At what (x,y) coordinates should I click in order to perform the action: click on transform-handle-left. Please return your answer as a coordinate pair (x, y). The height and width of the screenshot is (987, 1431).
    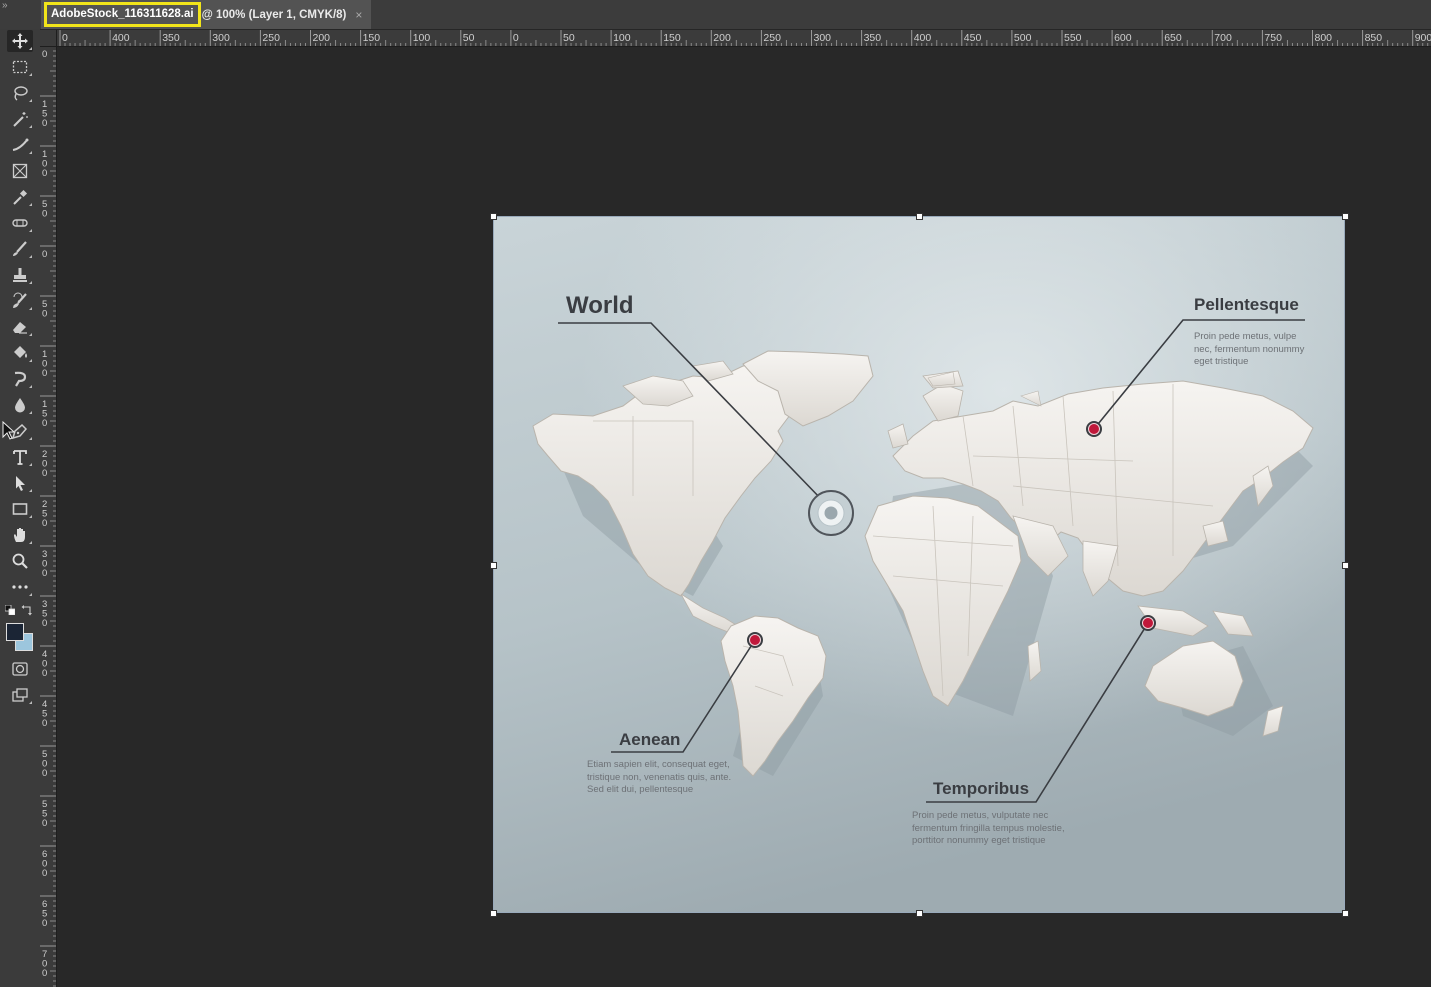
    Looking at the image, I should click on (493, 565).